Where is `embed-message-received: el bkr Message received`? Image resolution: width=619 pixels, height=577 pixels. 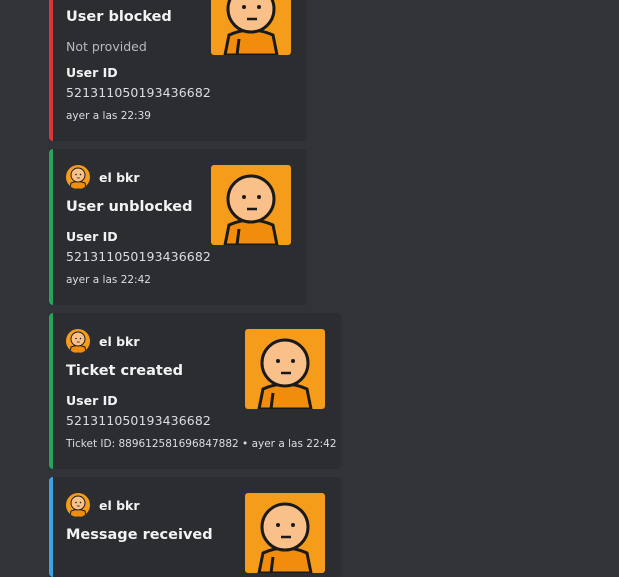
embed-message-received: el bkr Message received is located at coordinates (195, 527).